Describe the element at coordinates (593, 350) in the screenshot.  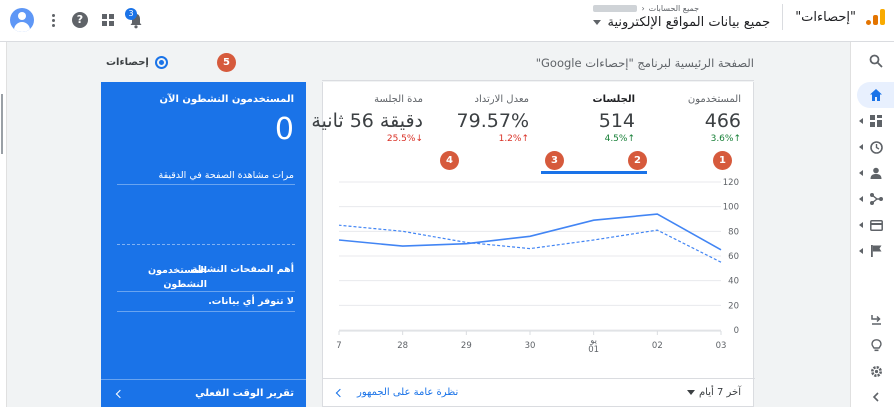
I see `x-tick-label: 01` at that location.